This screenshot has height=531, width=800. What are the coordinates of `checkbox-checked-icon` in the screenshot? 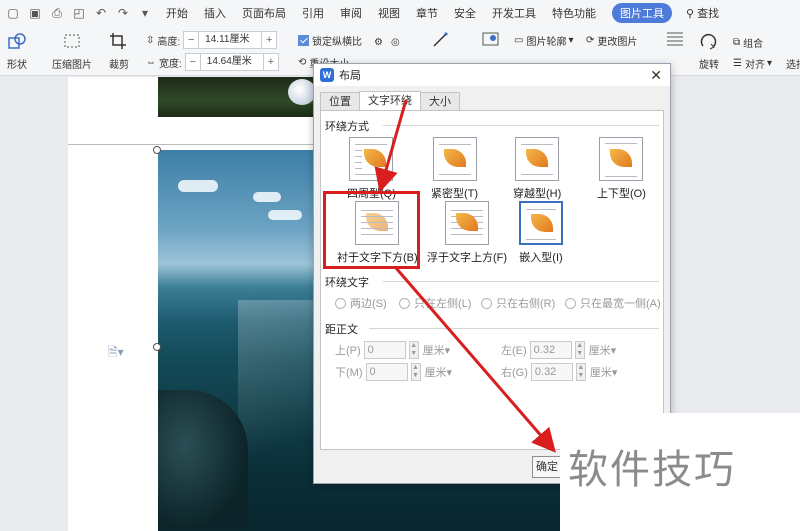 It's located at (303, 40).